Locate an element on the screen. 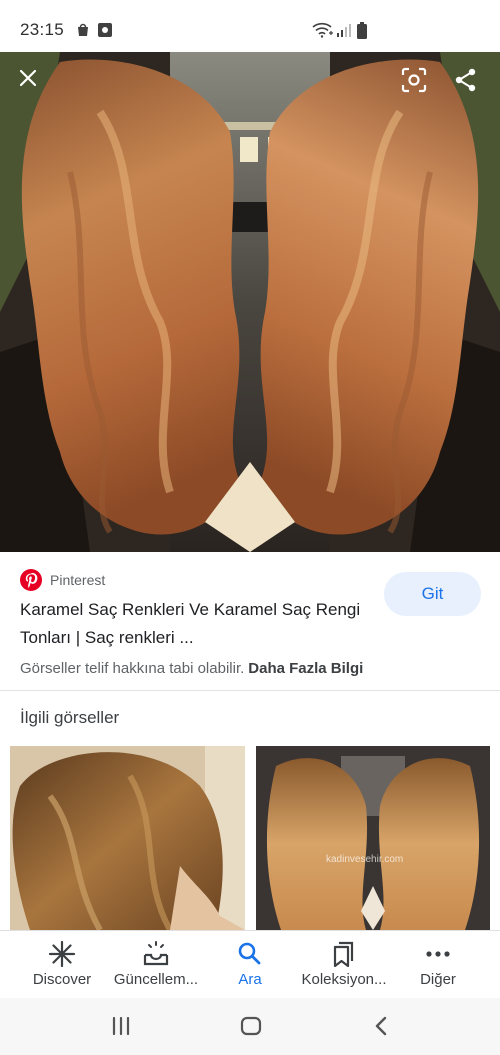 The image size is (500, 1055). collections-icon is located at coordinates (343, 954).